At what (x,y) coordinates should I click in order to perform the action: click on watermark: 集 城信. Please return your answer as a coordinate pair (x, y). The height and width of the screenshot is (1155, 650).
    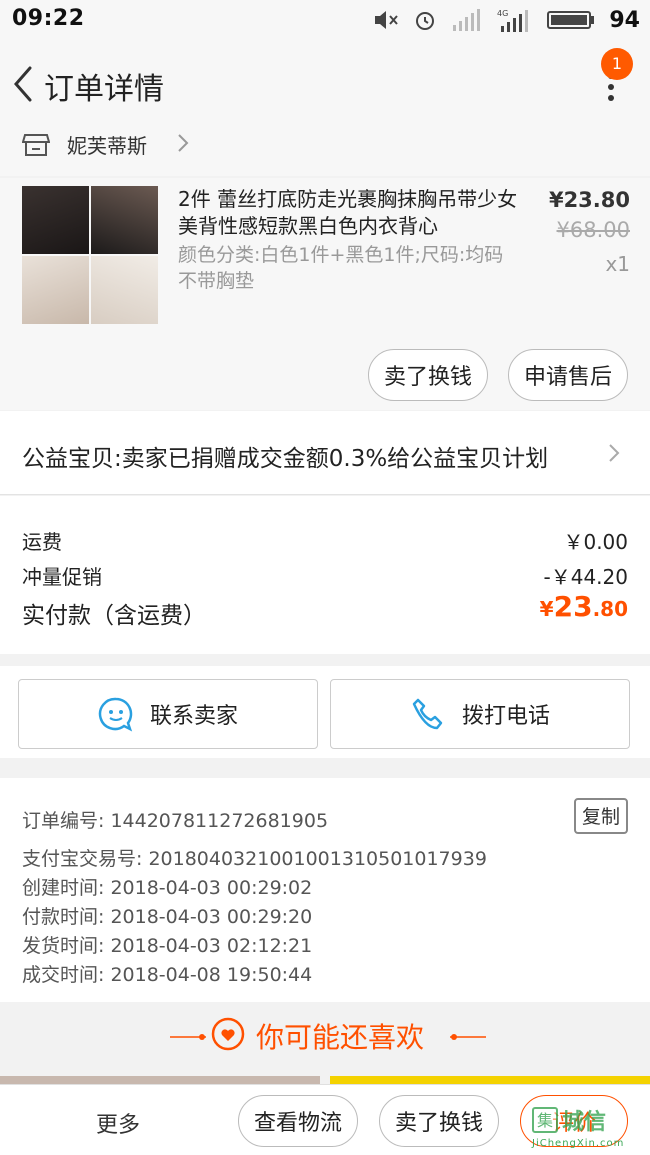
    Looking at the image, I should click on (569, 1120).